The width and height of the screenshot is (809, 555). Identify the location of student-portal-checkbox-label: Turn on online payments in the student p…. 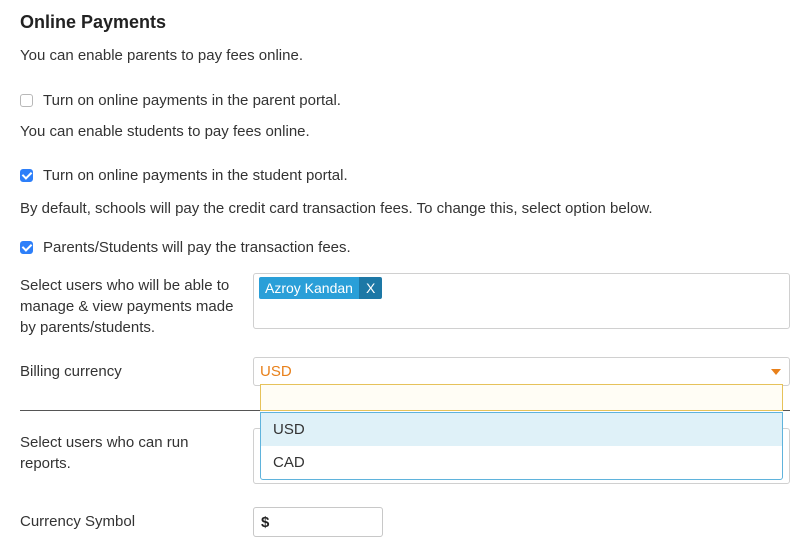
(195, 175).